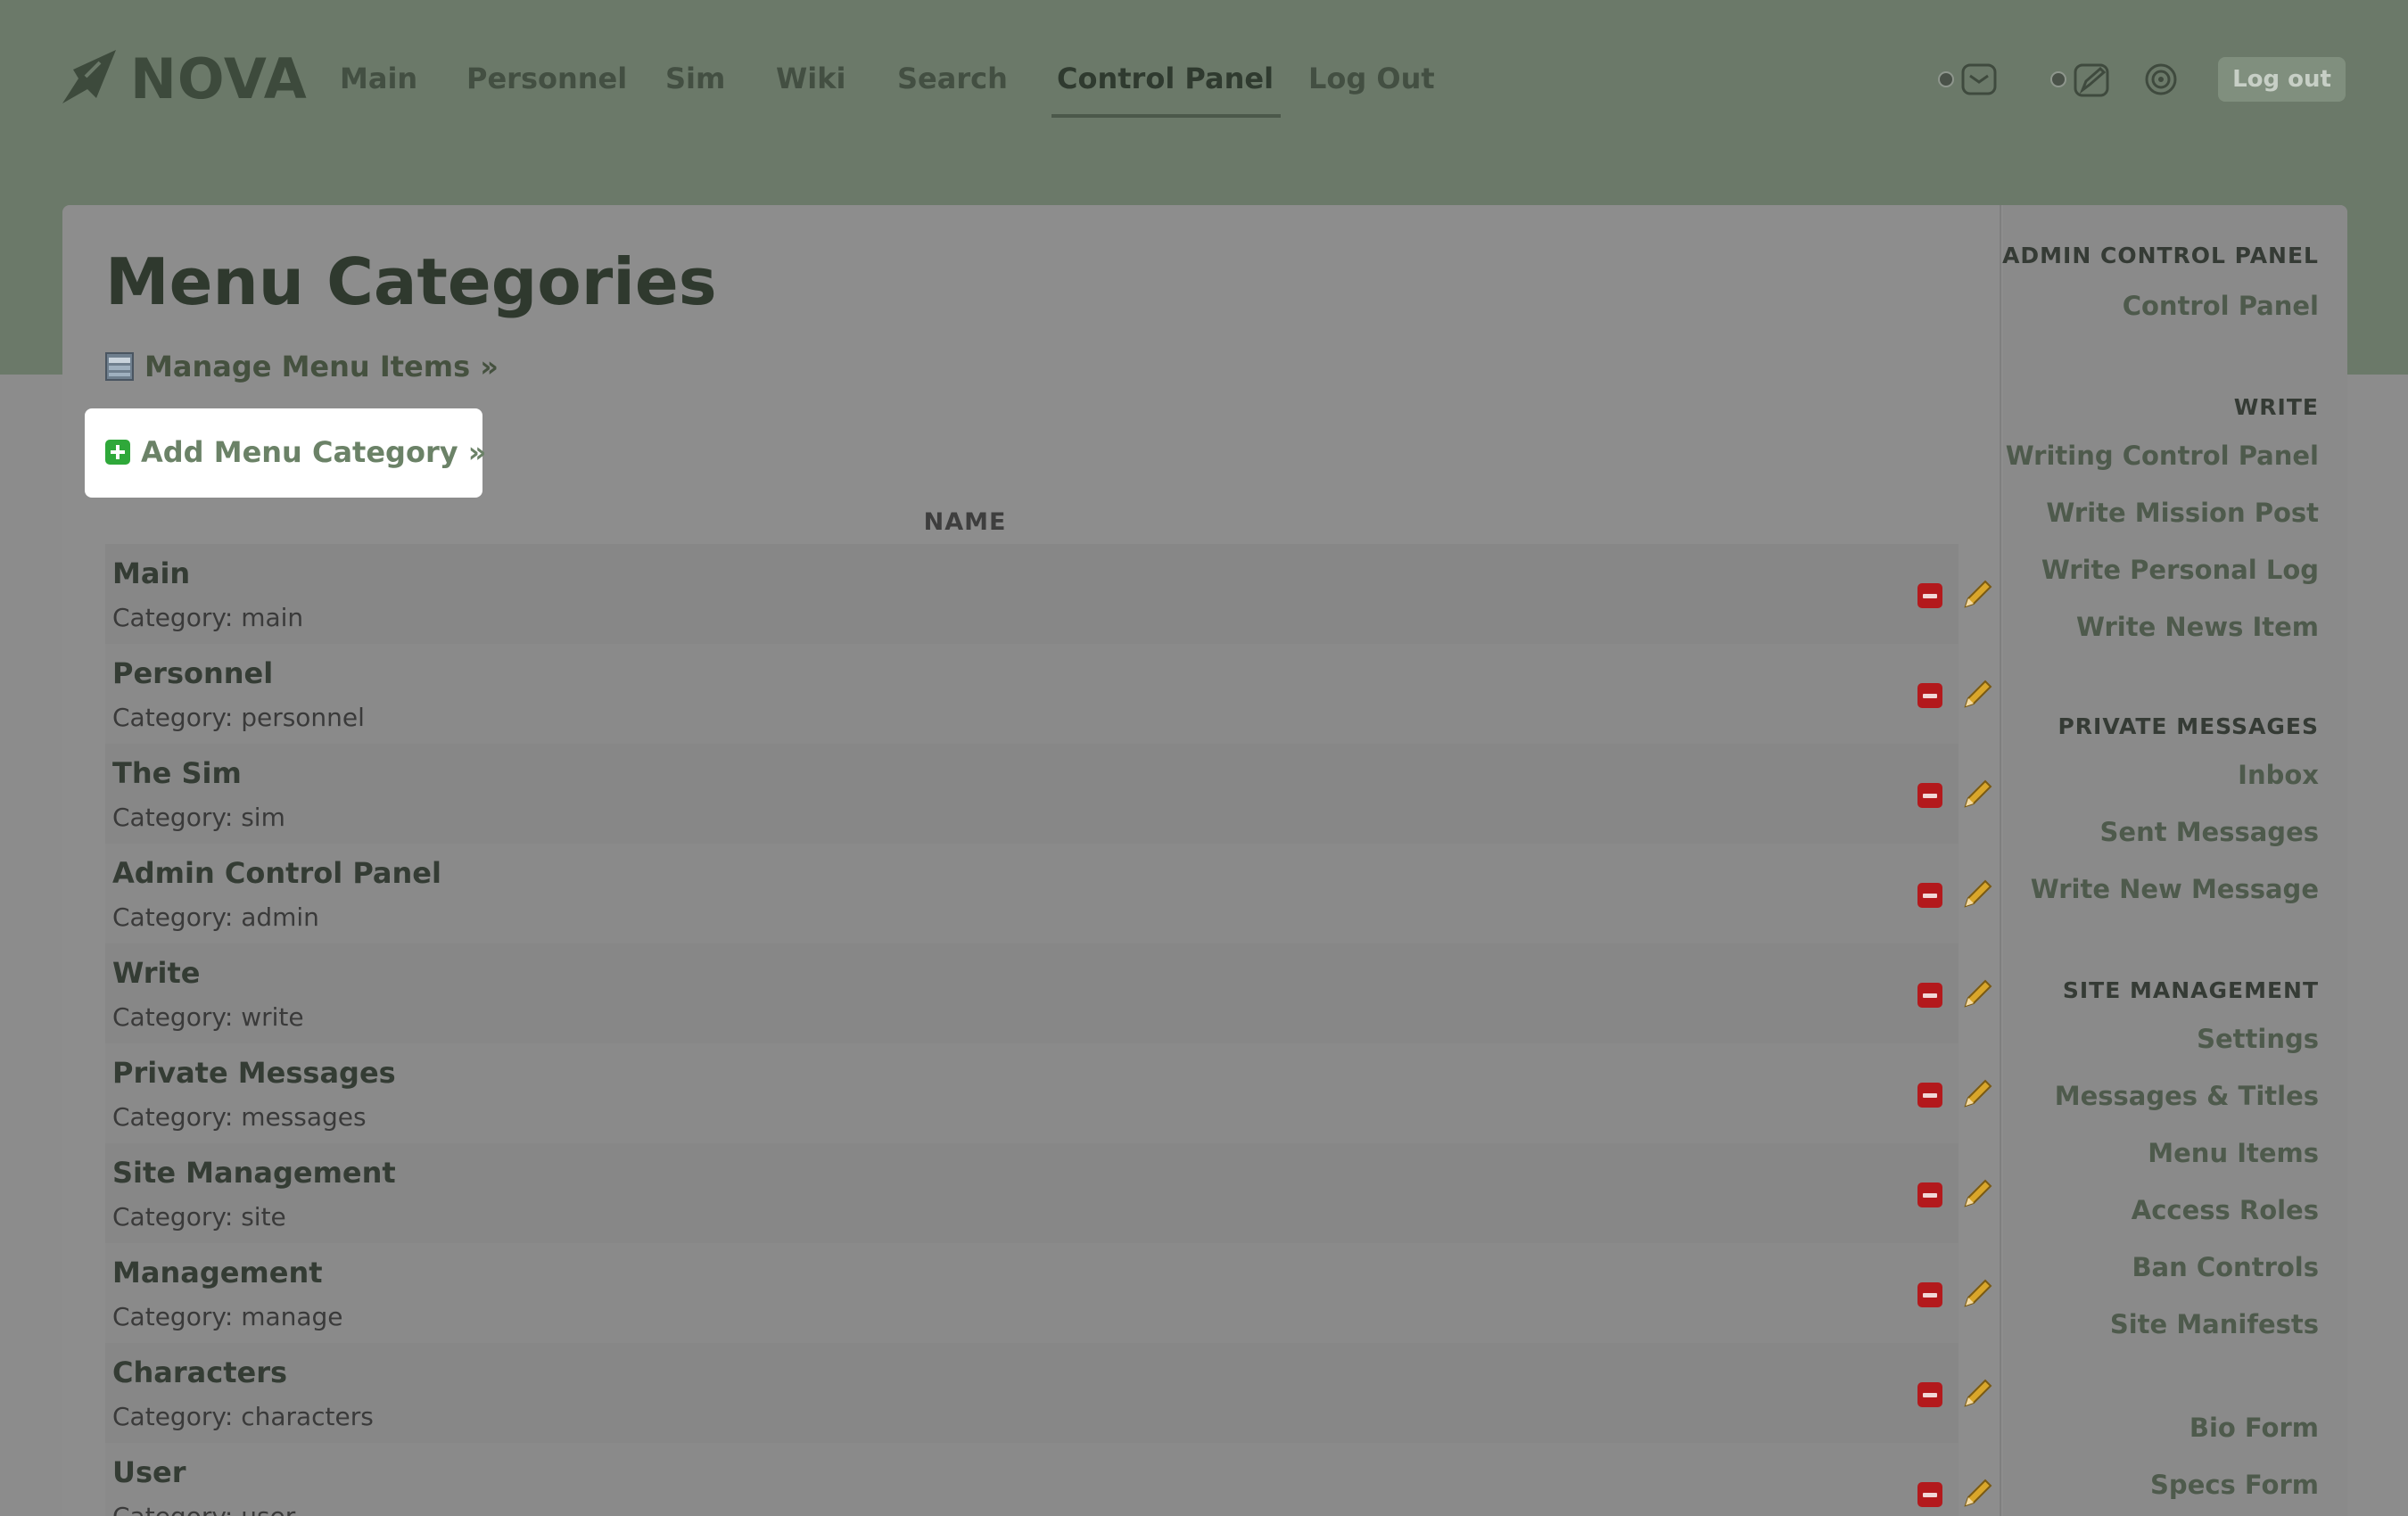 The width and height of the screenshot is (2408, 1516). What do you see at coordinates (199, 1217) in the screenshot?
I see `category-key: Category: site` at bounding box center [199, 1217].